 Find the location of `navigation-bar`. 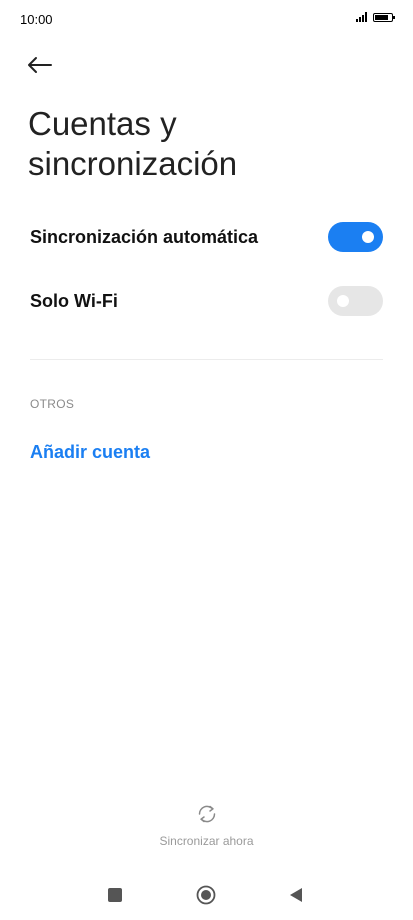

navigation-bar is located at coordinates (206, 895).